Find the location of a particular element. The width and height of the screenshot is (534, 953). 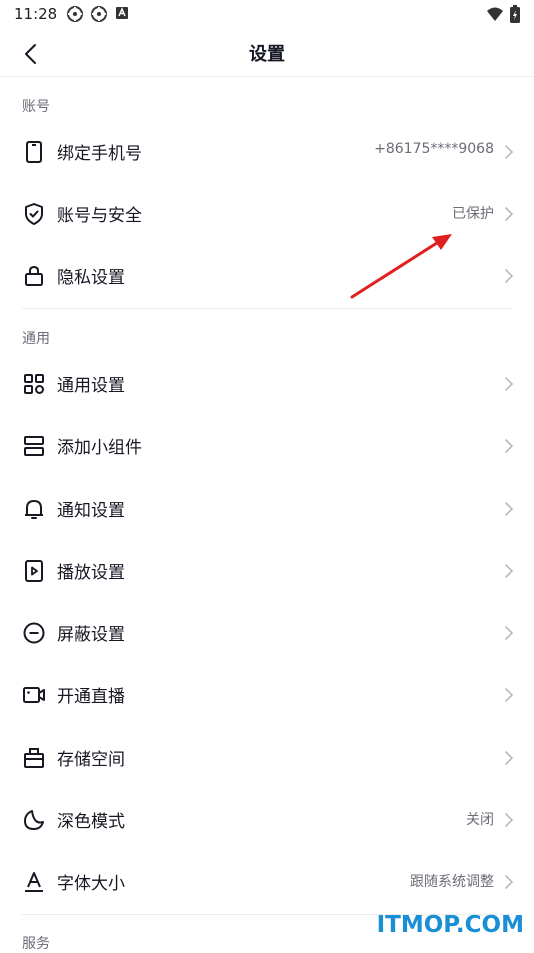

settings-row-dark-mode: 深色模式 关闭 is located at coordinates (267, 820).